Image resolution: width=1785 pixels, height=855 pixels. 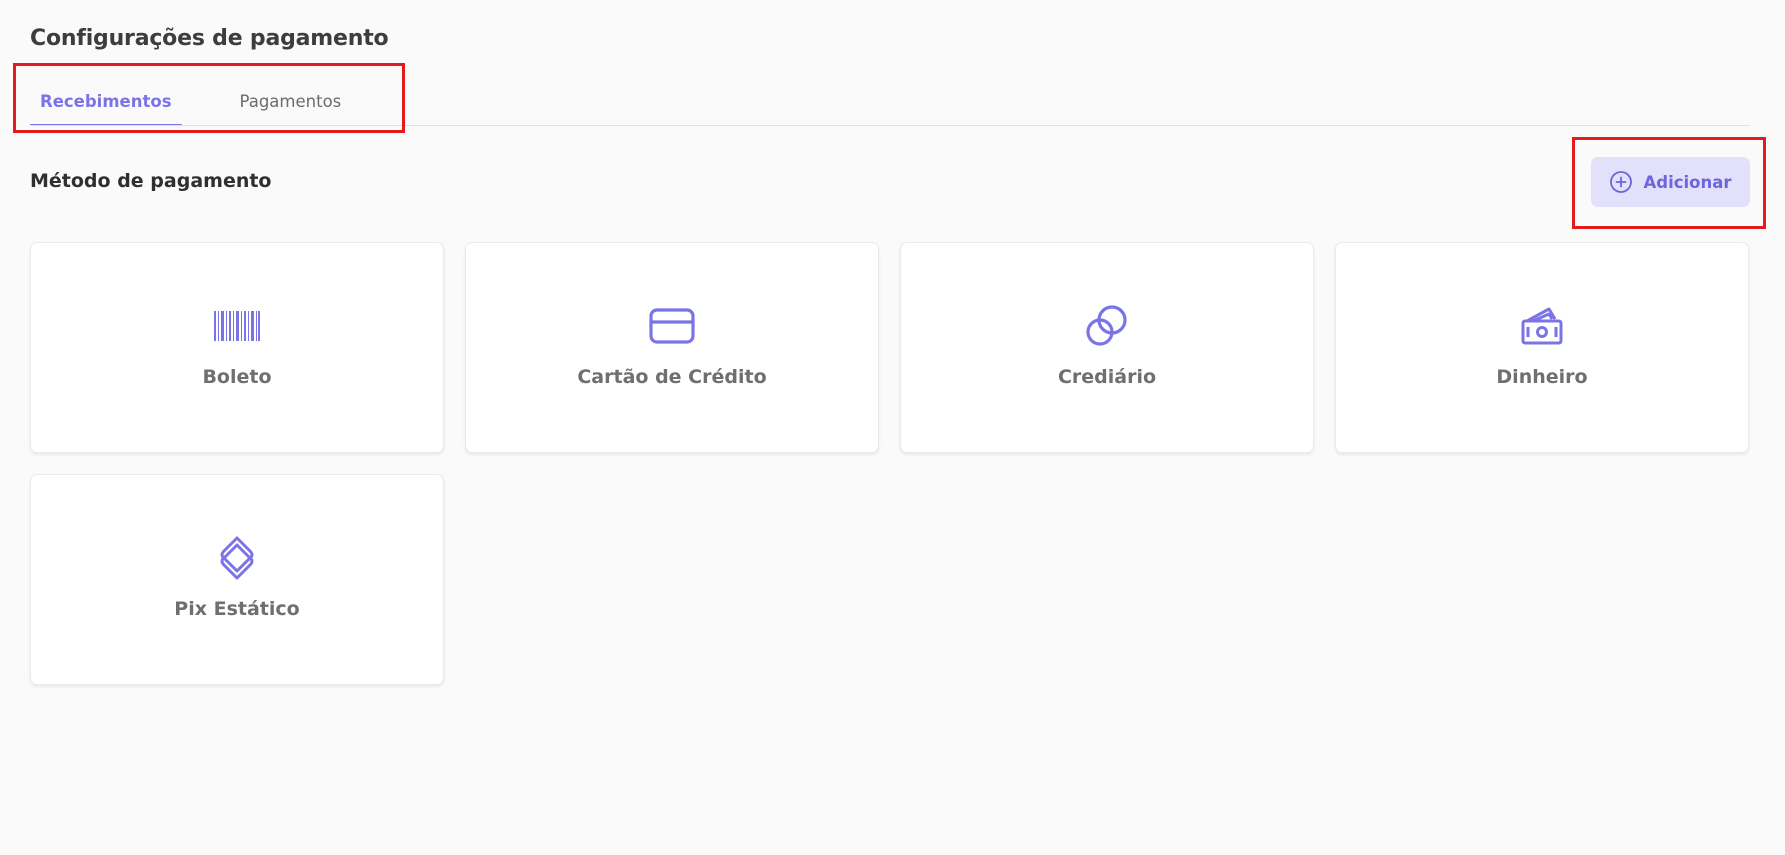 I want to click on tab-recebimentos: Recebimentos, so click(x=106, y=102).